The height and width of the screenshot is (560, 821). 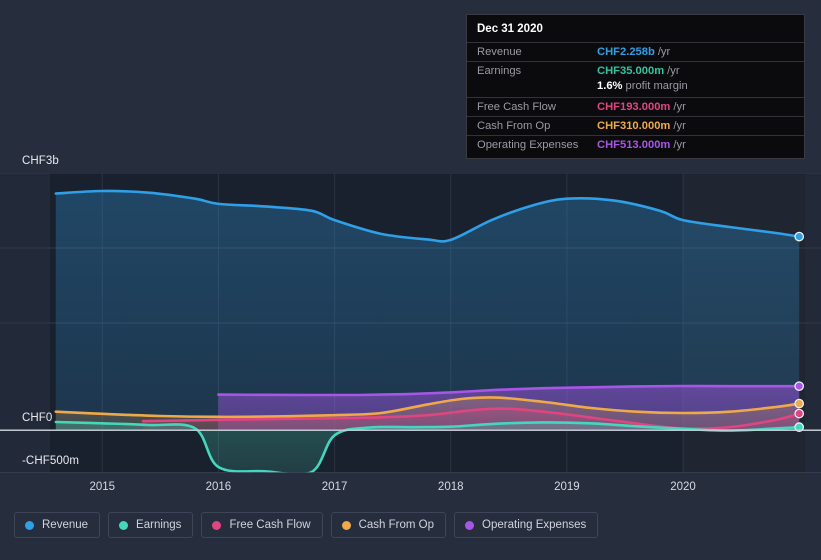 I want to click on legend-item-label: Free Cash Flow, so click(x=270, y=525).